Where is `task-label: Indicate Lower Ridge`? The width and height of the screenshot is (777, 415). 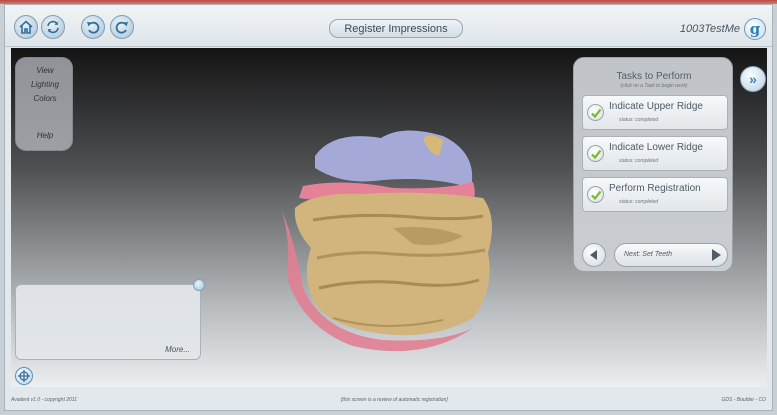
task-label: Indicate Lower Ridge is located at coordinates (656, 147).